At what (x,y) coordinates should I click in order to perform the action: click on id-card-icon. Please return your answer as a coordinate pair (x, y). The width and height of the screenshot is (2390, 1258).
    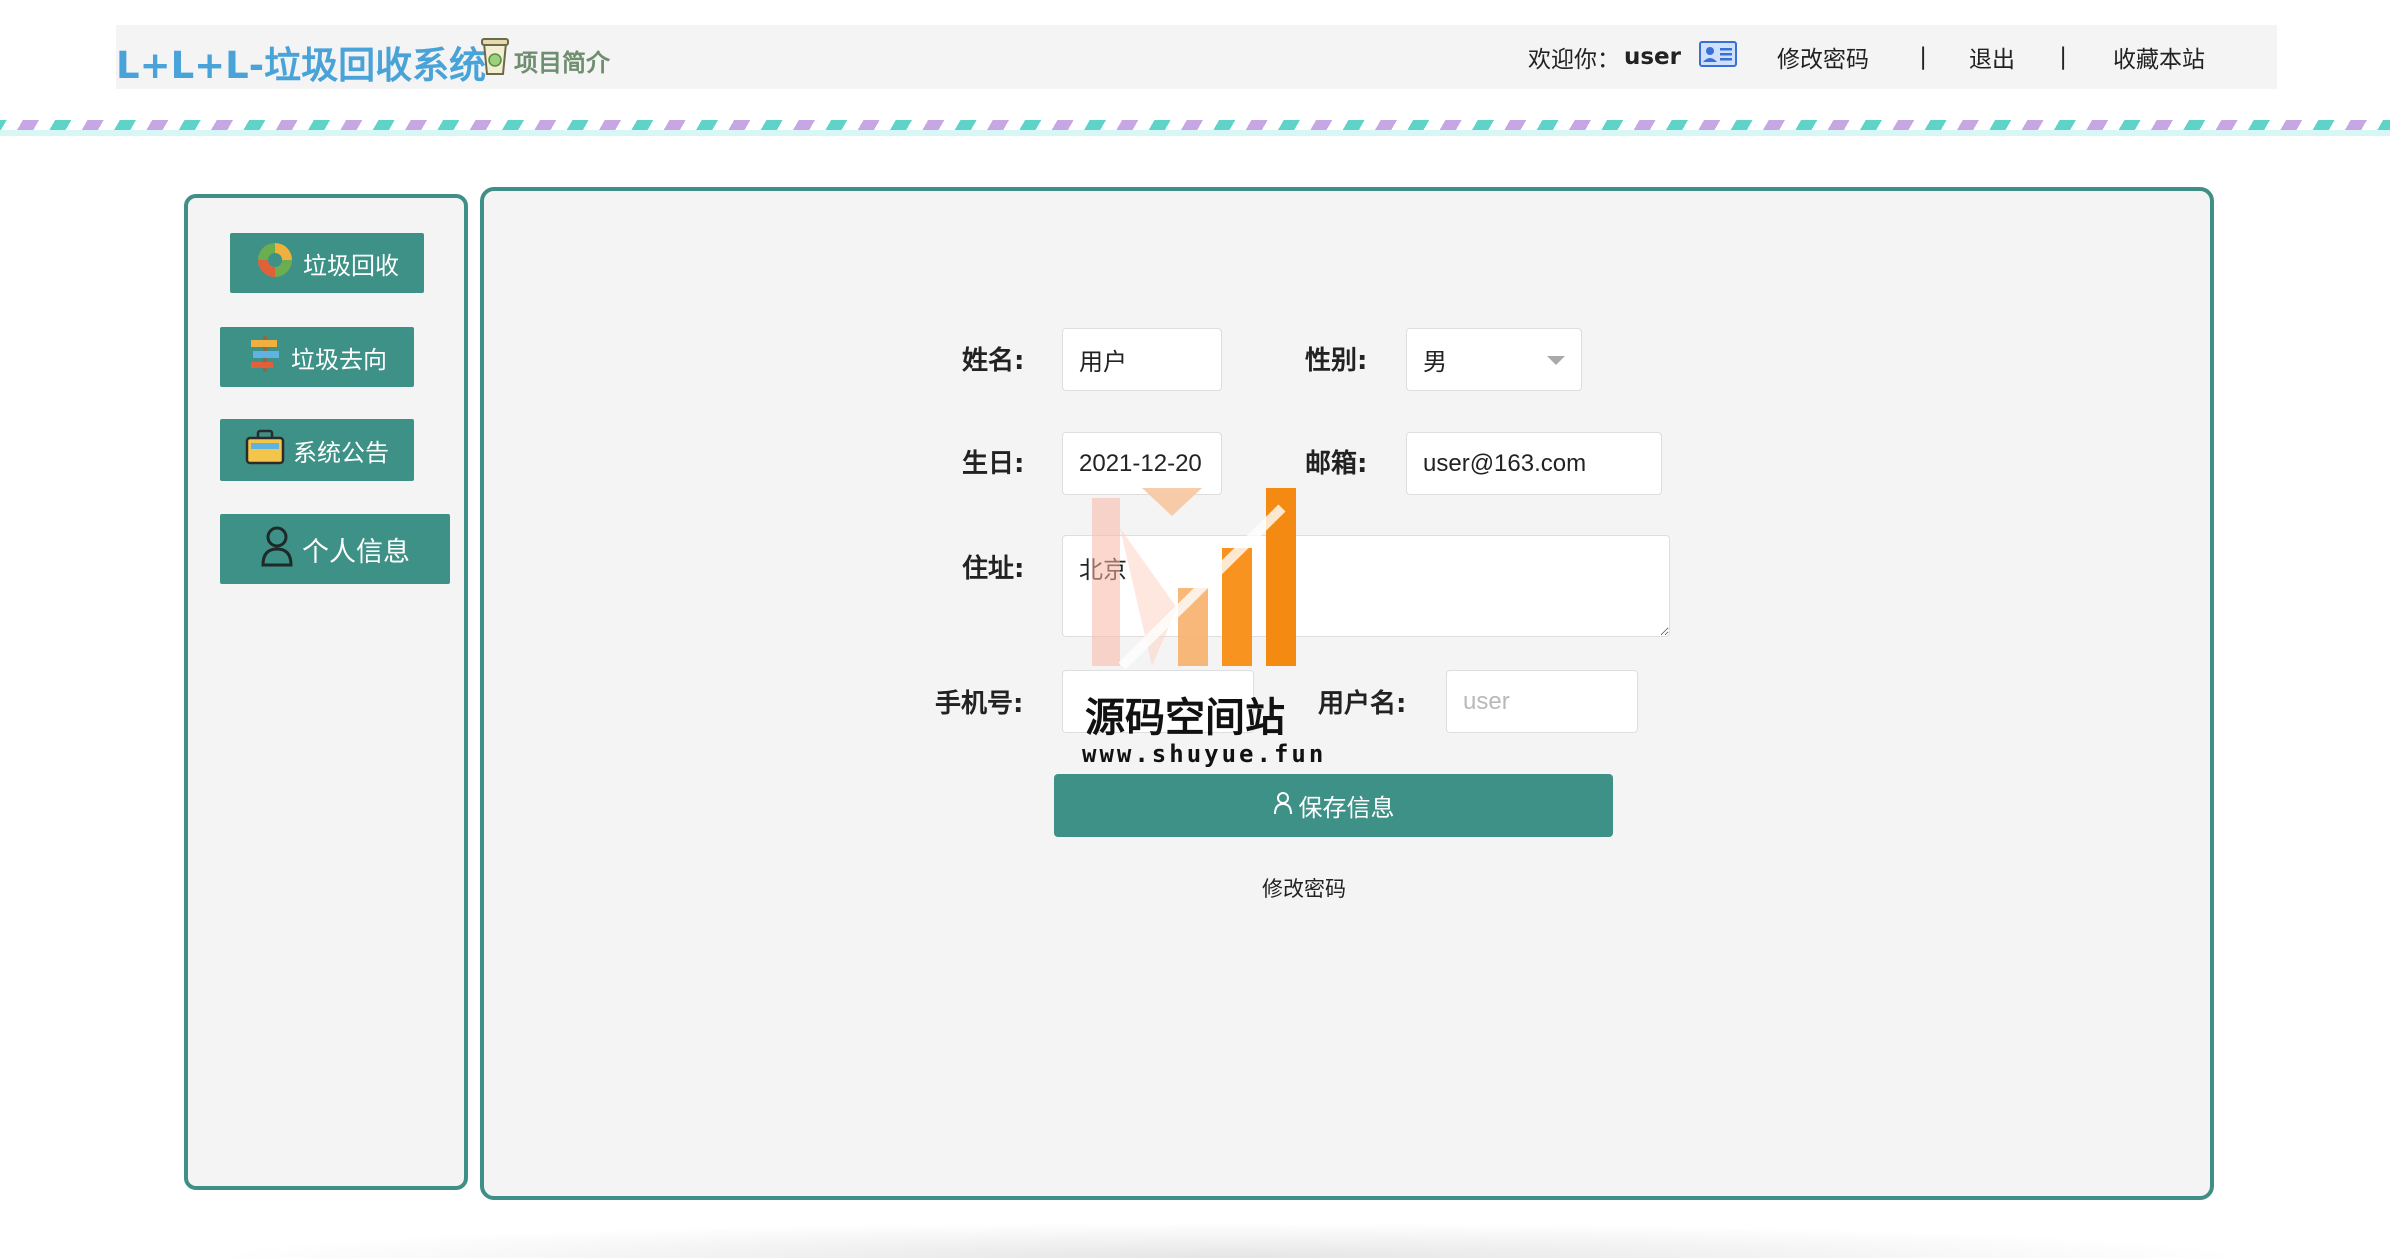
    Looking at the image, I should click on (1718, 57).